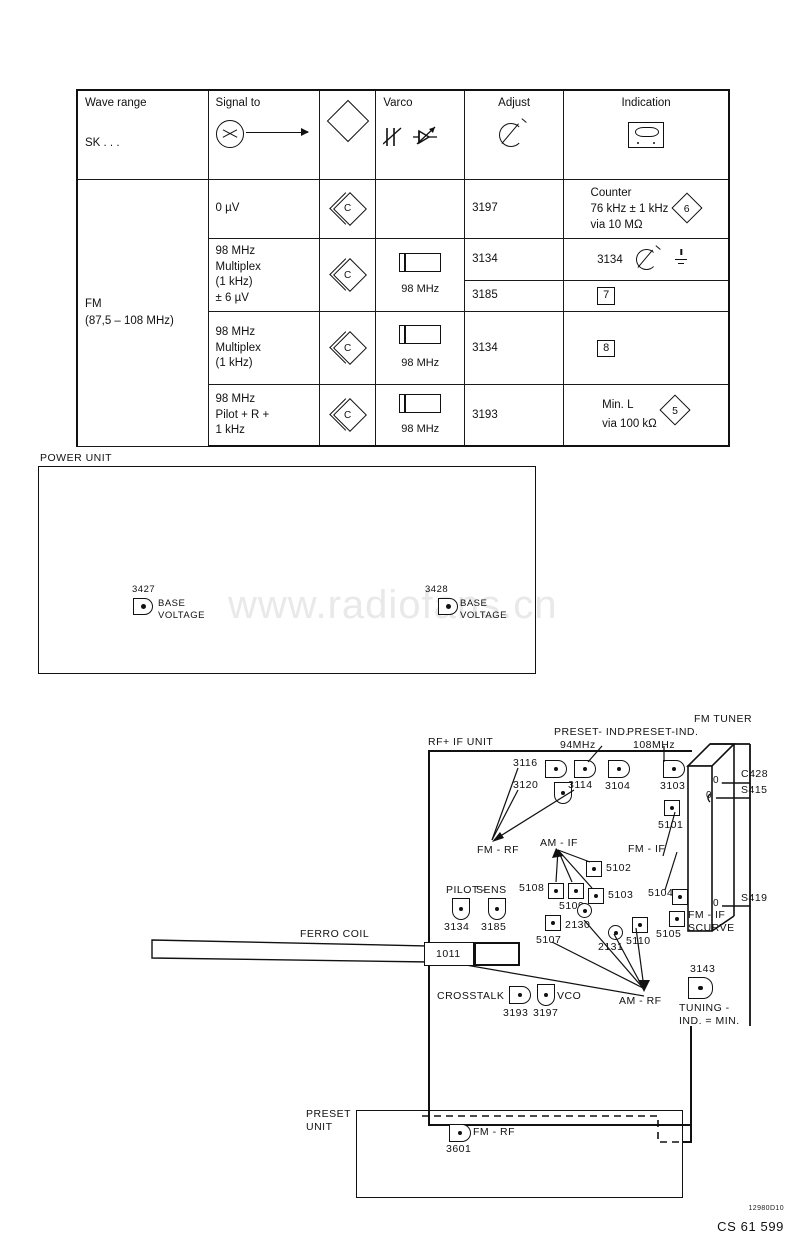 The image size is (800, 1246). What do you see at coordinates (723, 719) in the screenshot?
I see `fm-tuner-title: FM TUNER` at bounding box center [723, 719].